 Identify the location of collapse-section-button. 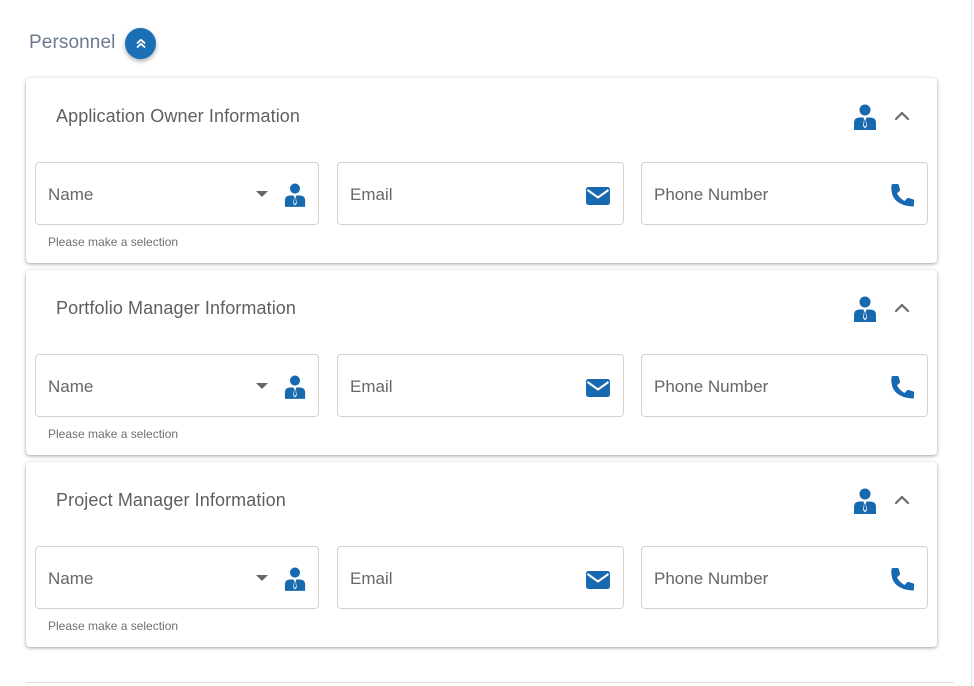
(141, 43).